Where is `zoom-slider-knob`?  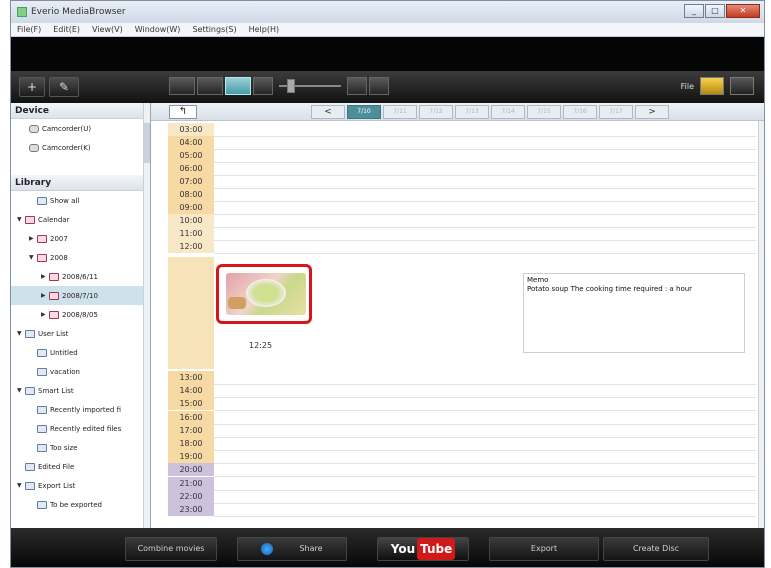
zoom-slider-knob is located at coordinates (291, 86).